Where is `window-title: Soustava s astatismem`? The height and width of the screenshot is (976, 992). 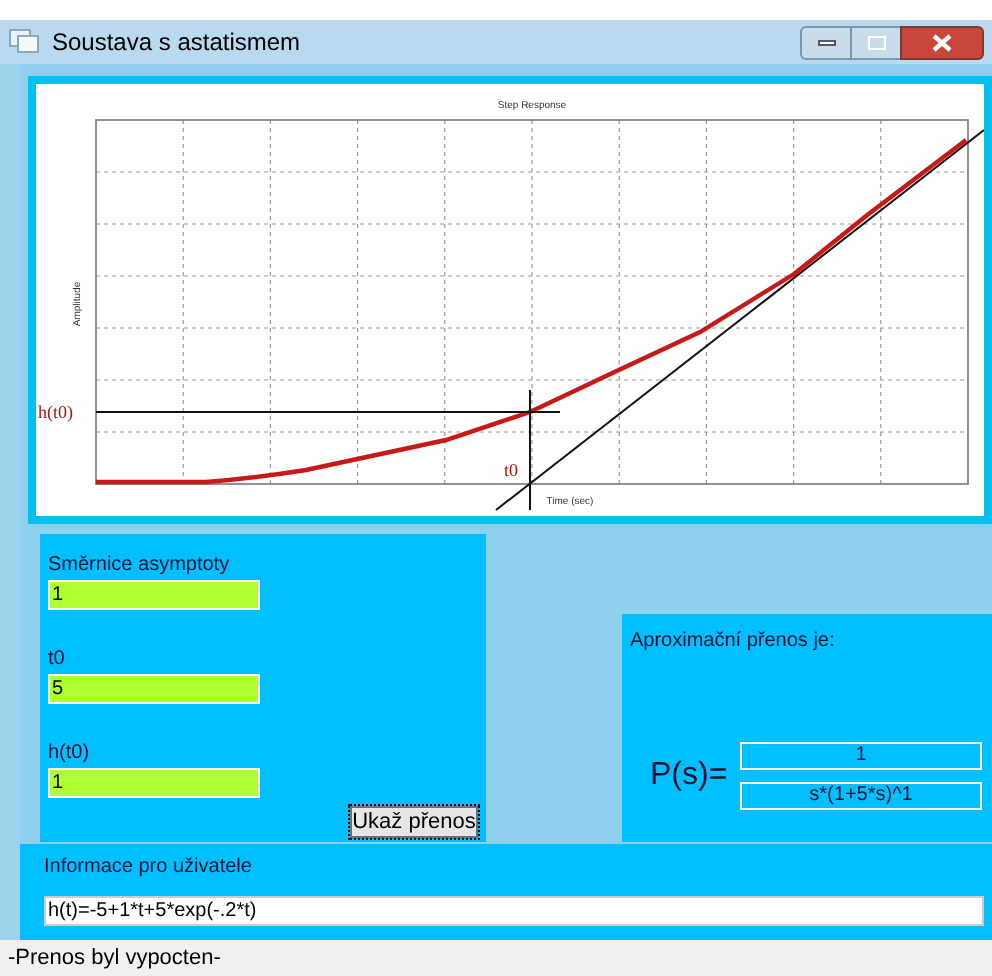 window-title: Soustava s astatismem is located at coordinates (176, 43).